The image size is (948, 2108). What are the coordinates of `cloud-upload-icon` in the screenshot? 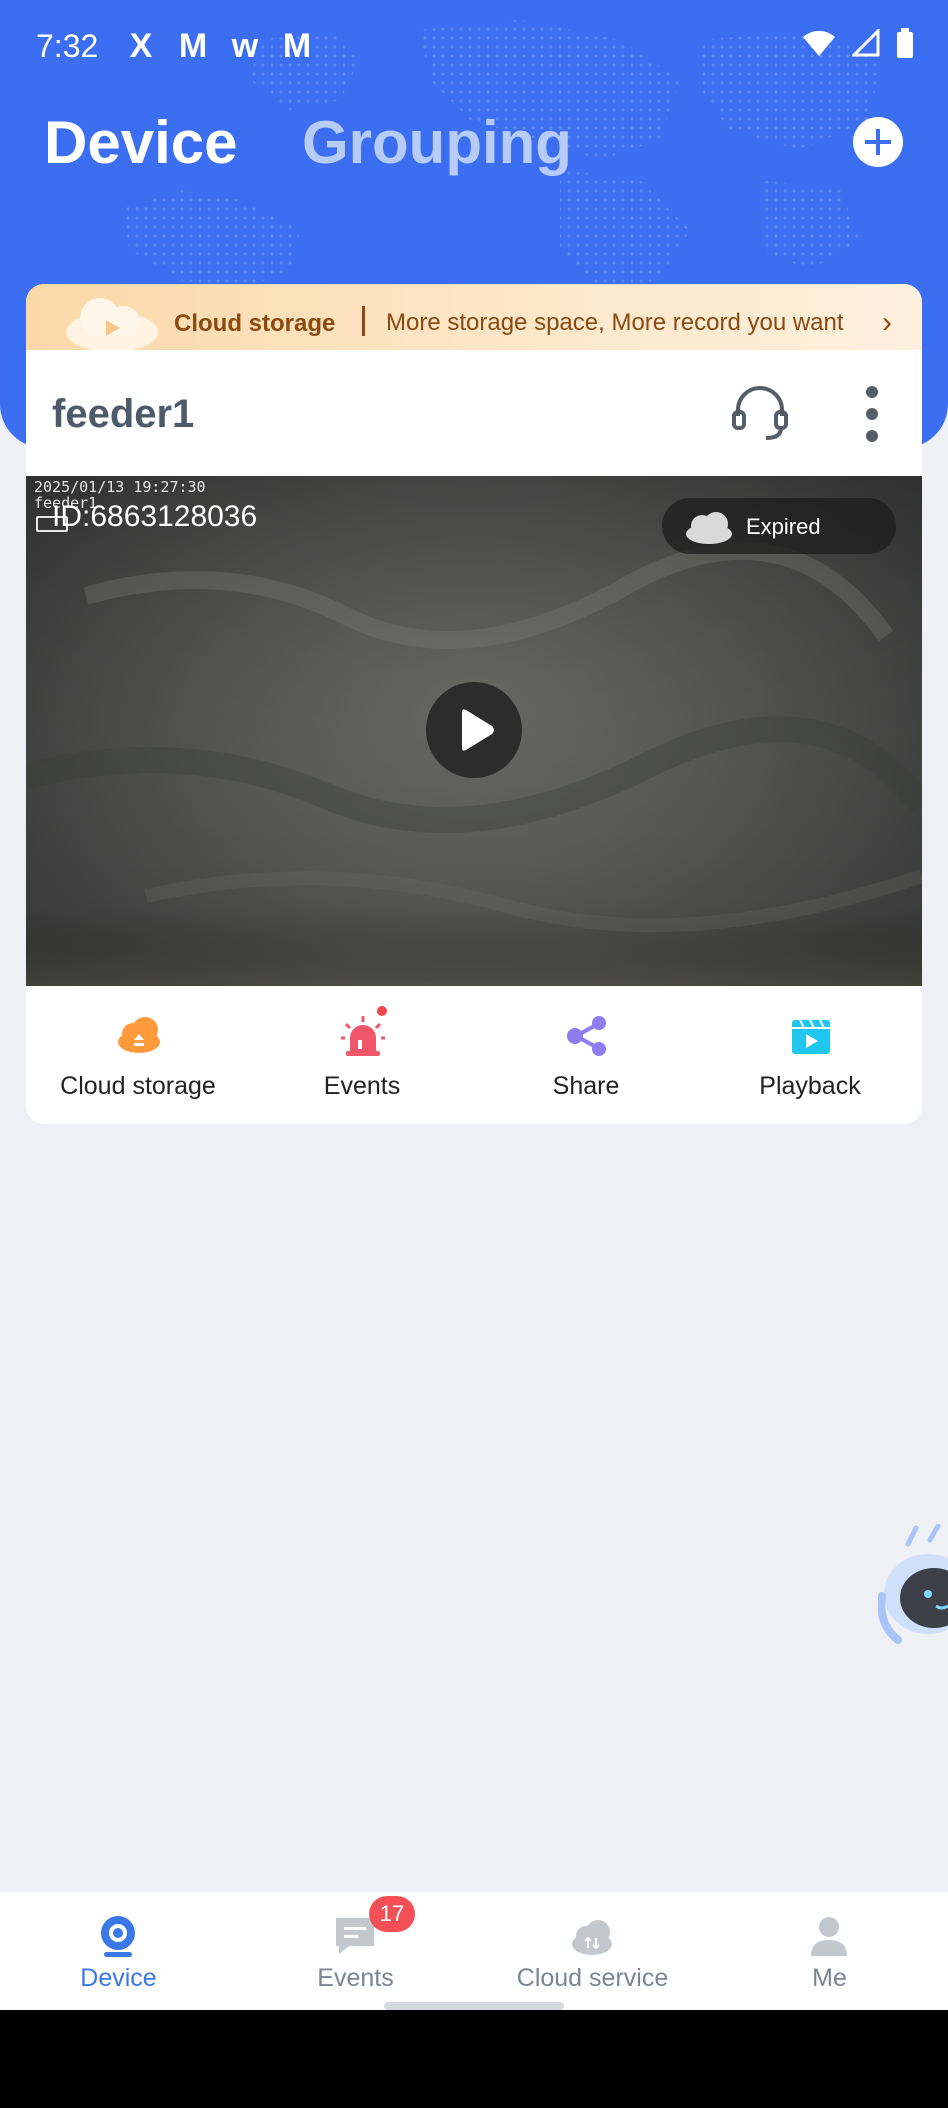 It's located at (139, 1035).